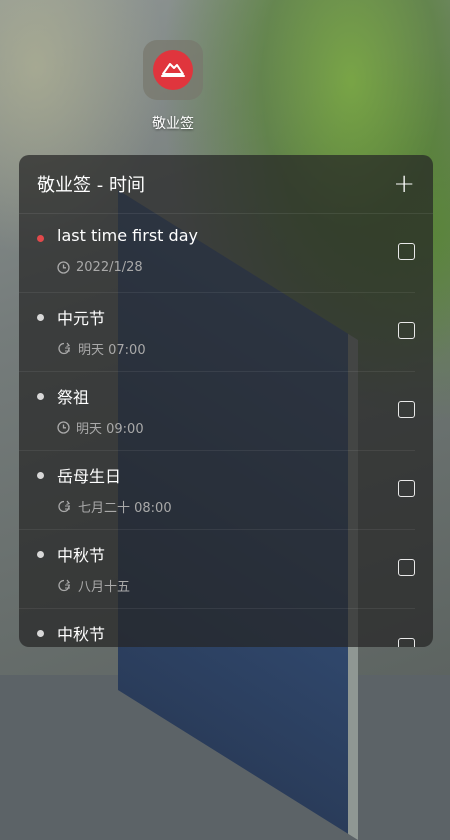  I want to click on item-title: 岳母生日, so click(89, 476).